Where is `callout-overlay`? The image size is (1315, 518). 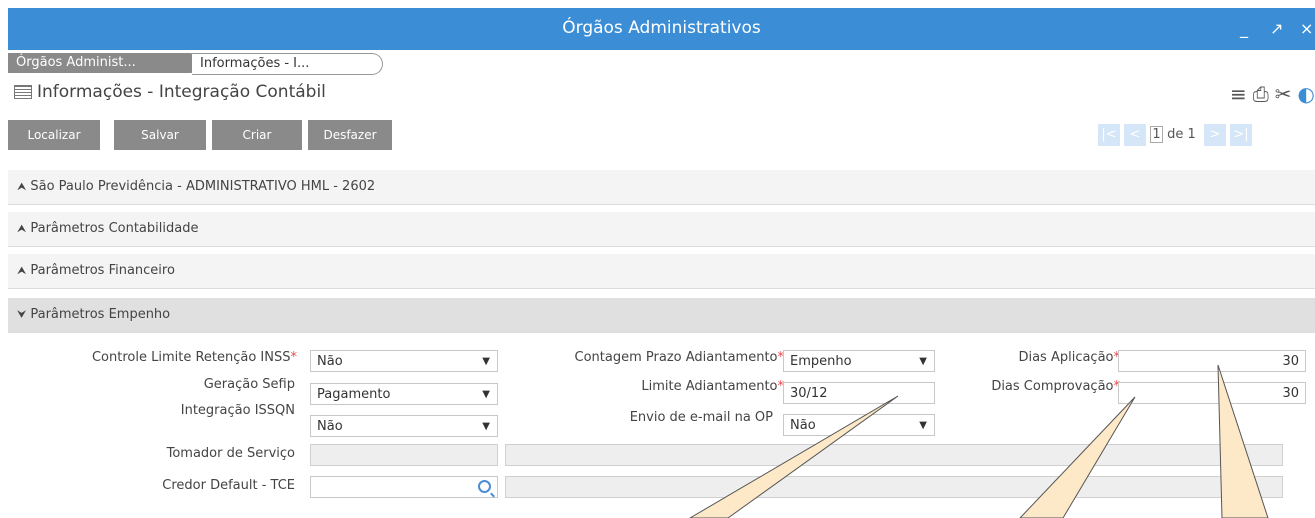
callout-overlay is located at coordinates (979, 441).